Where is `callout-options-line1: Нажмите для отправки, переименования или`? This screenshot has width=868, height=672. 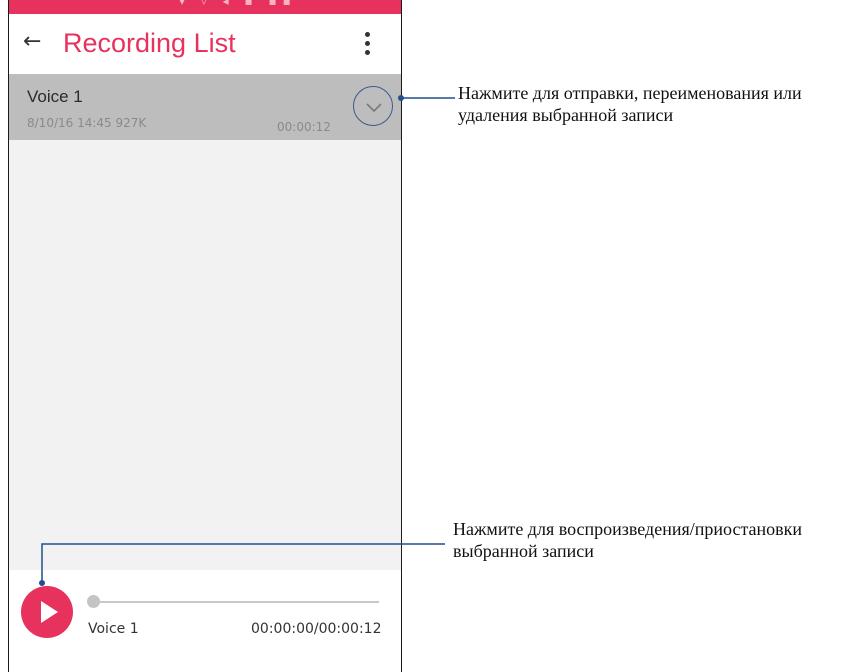
callout-options-line1: Нажмите для отправки, переименования или is located at coordinates (630, 93).